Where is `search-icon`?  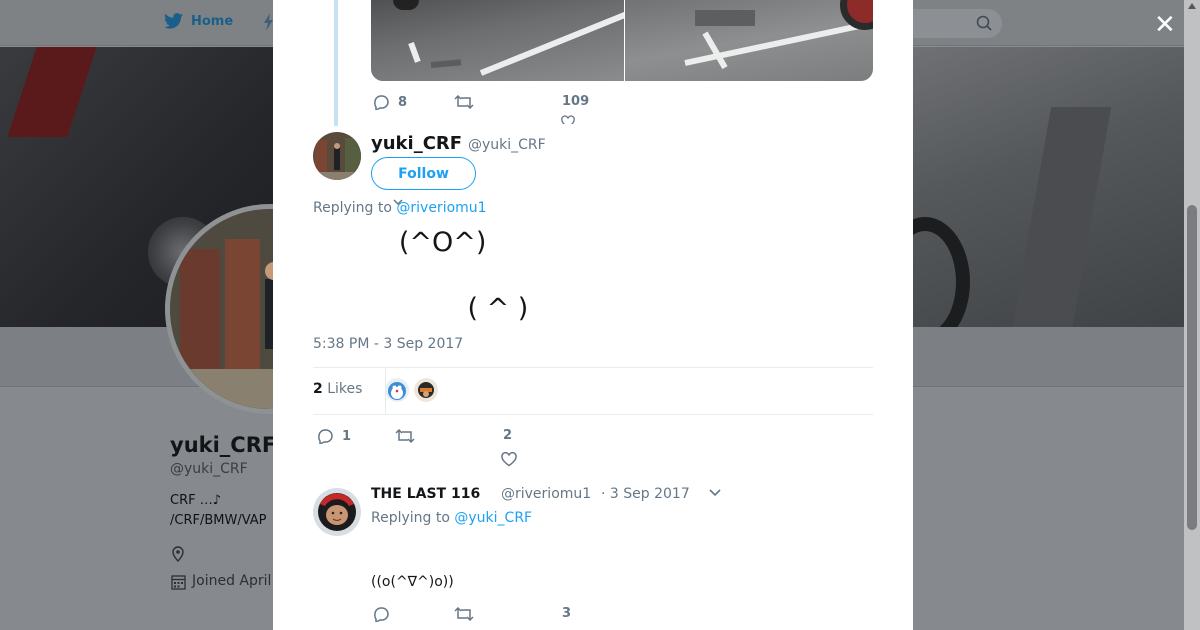
search-icon is located at coordinates (984, 23).